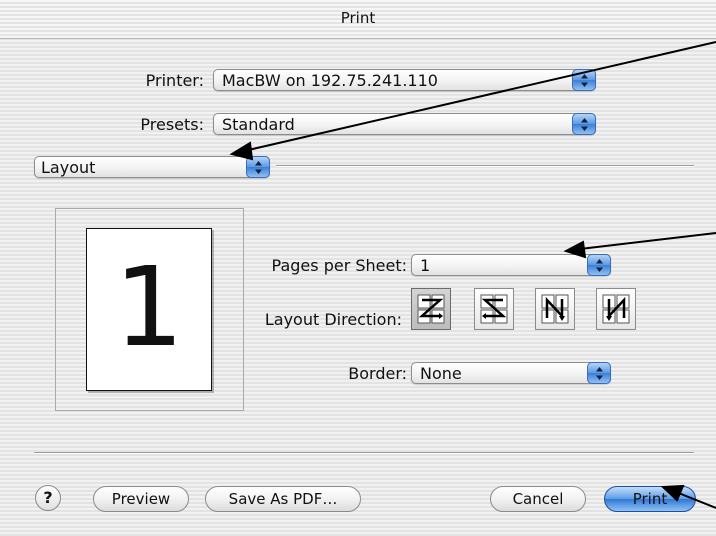 This screenshot has width=716, height=536. Describe the element at coordinates (650, 499) in the screenshot. I see `print-button: Print` at that location.